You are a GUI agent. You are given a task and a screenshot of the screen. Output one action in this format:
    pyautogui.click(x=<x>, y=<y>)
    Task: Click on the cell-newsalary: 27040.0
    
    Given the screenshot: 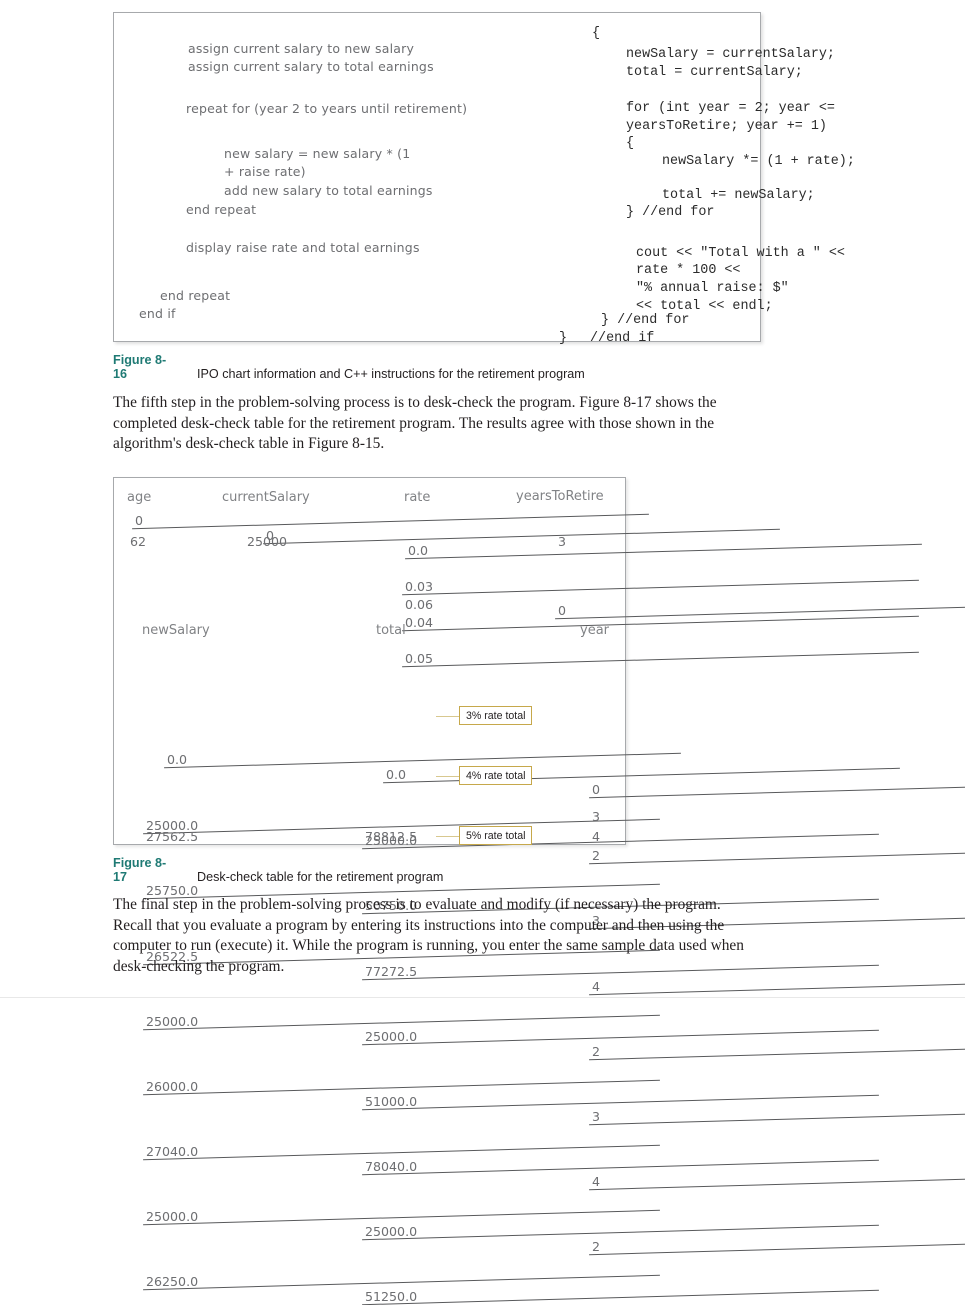 What is the action you would take?
    pyautogui.click(x=401, y=1151)
    